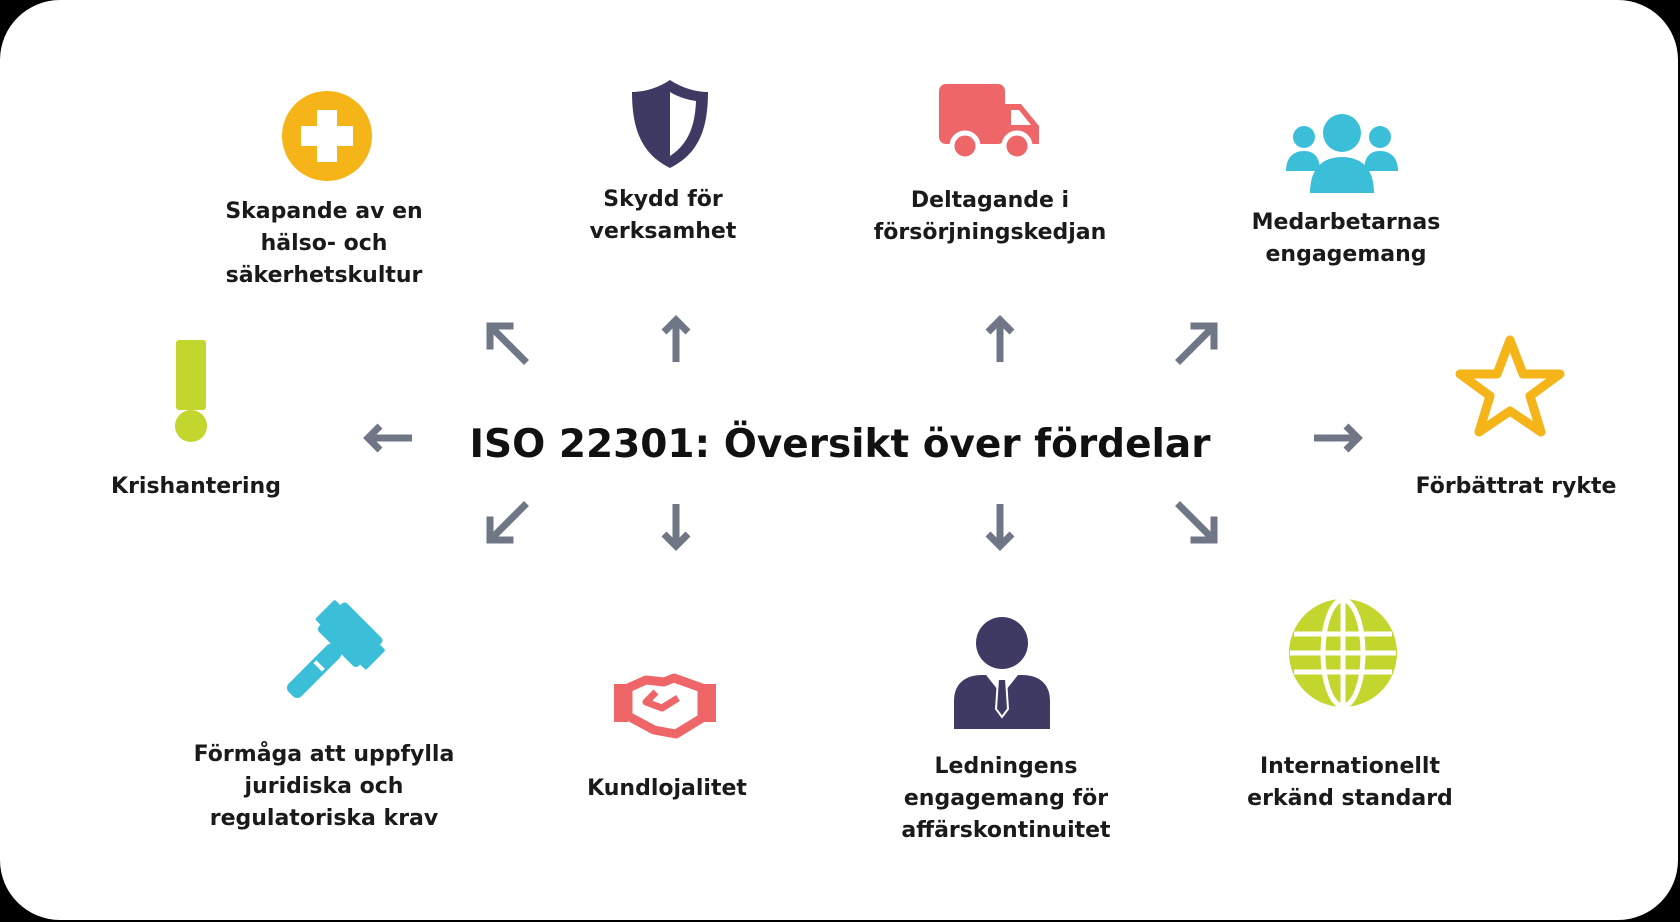 This screenshot has width=1680, height=922. I want to click on label-line: juridiska och, so click(324, 786).